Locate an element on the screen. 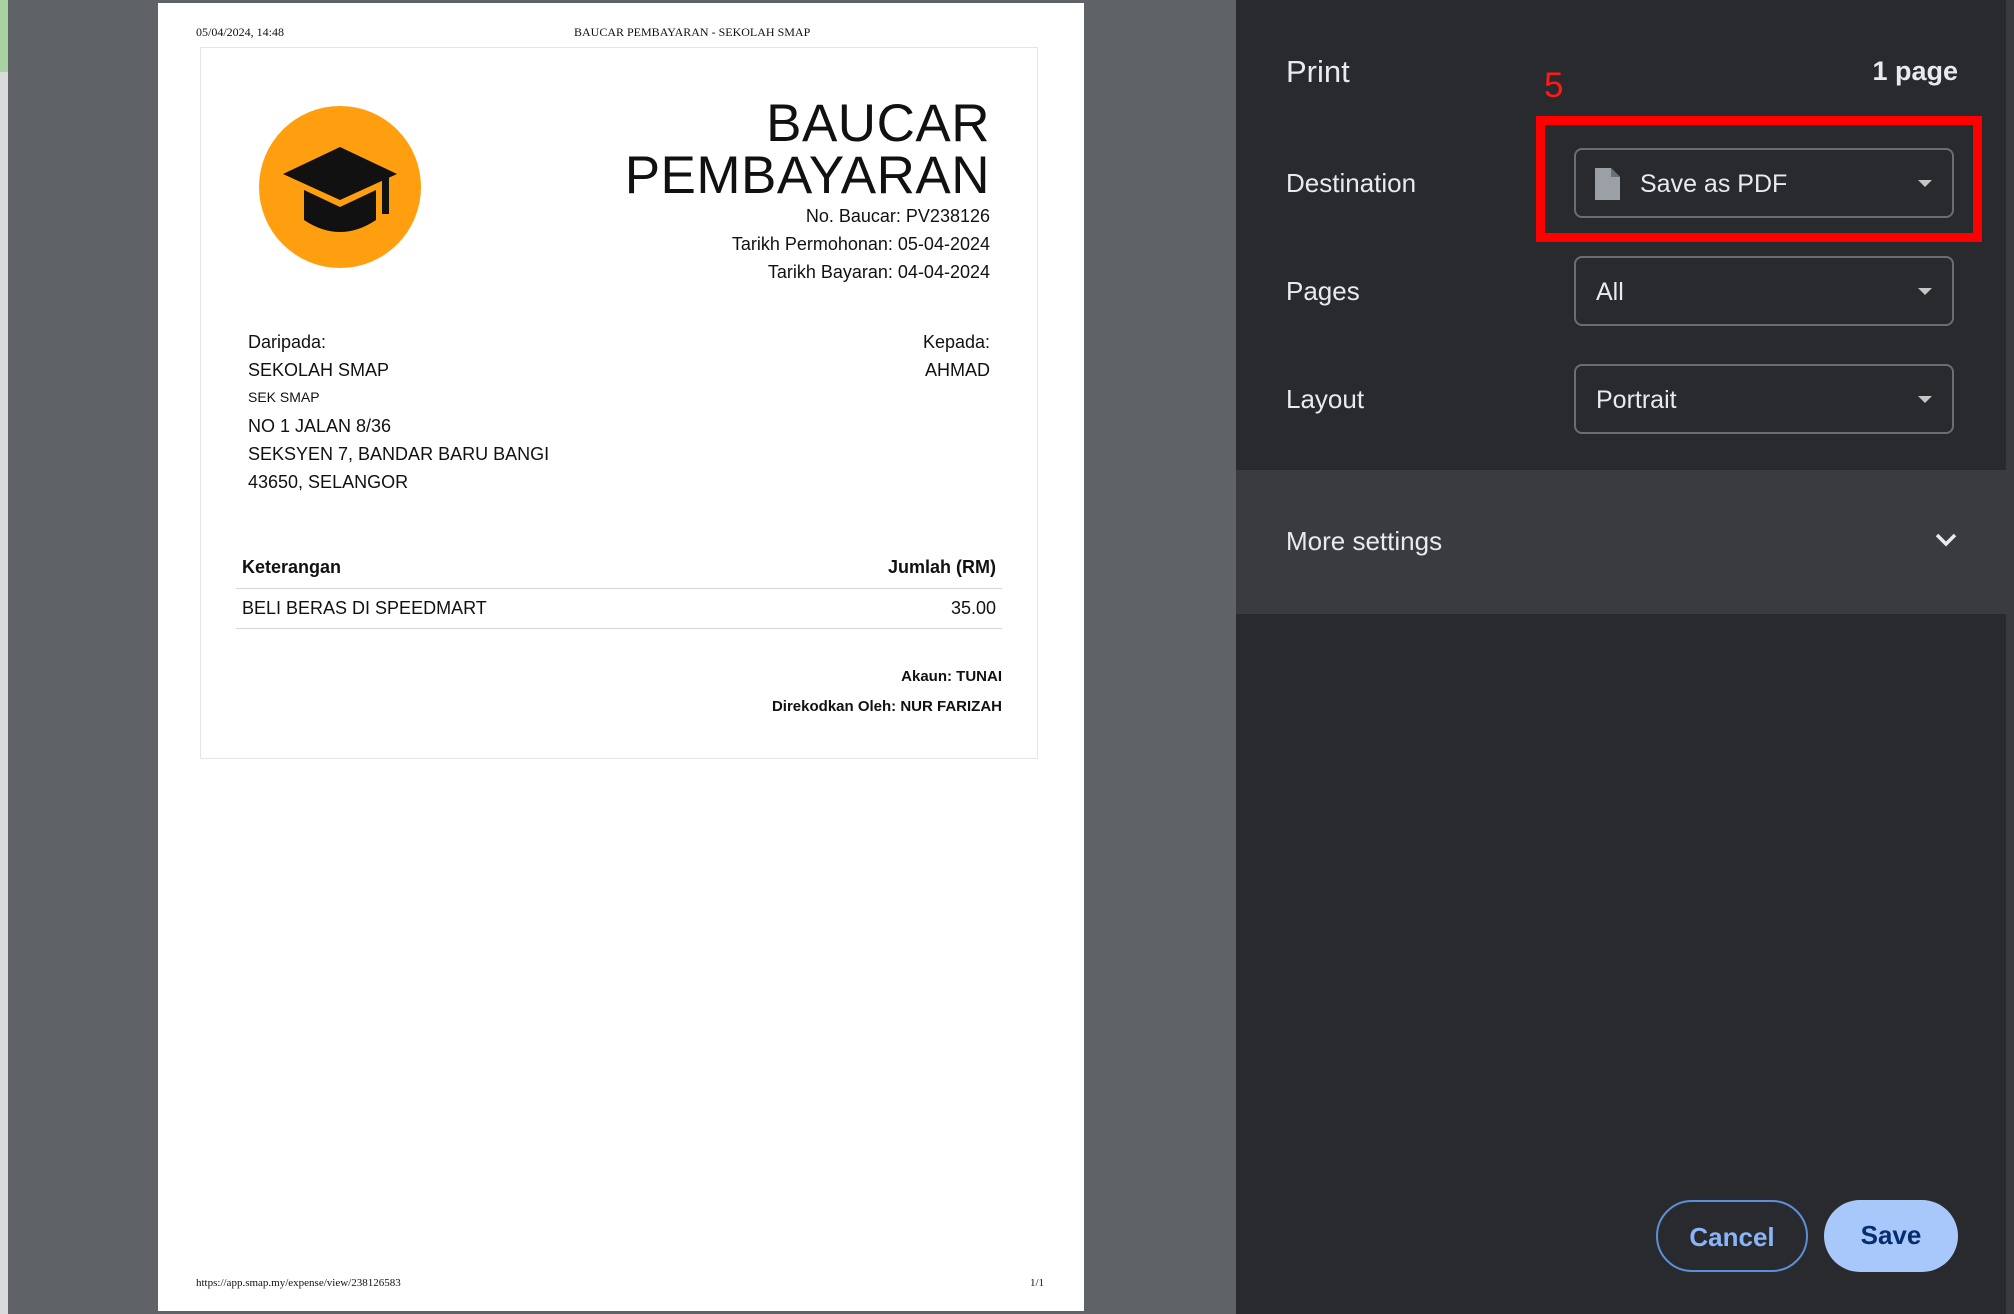  to-name: AHMAD is located at coordinates (957, 370).